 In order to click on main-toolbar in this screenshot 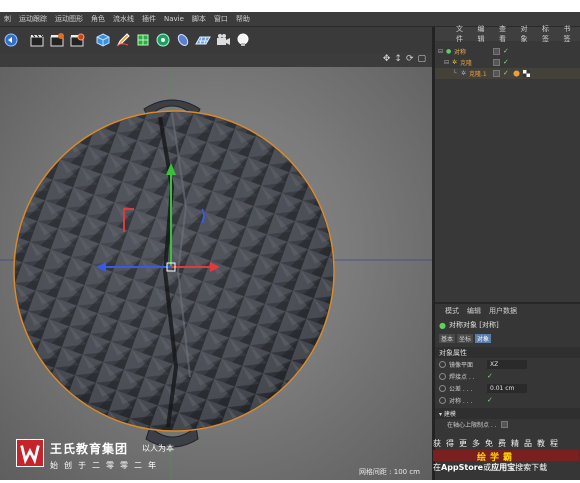, I will do `click(216, 40)`.